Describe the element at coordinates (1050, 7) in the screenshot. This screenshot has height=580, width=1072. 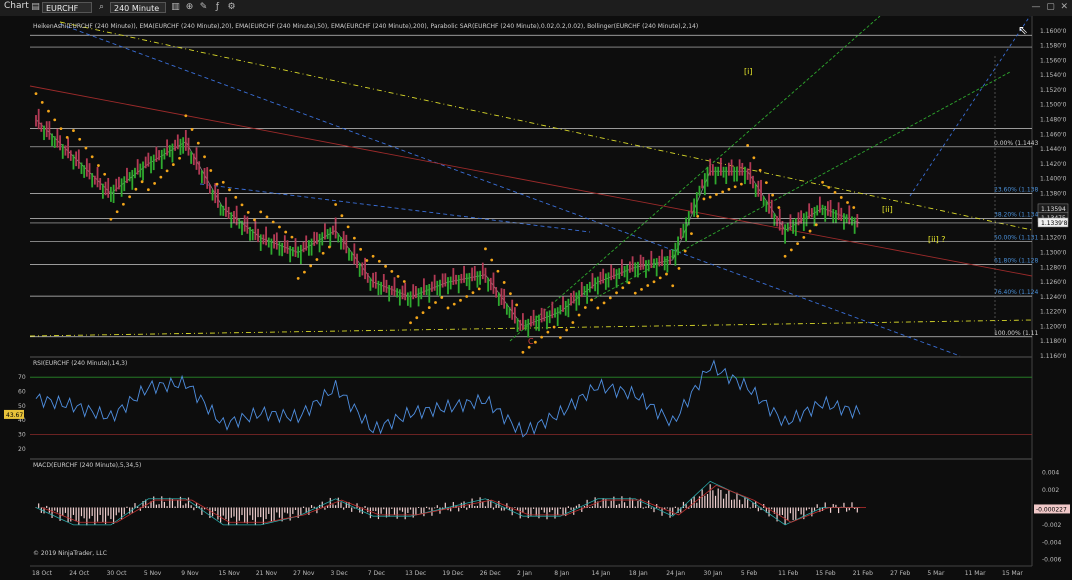
I see `window-controls: — ▢ ✕` at that location.